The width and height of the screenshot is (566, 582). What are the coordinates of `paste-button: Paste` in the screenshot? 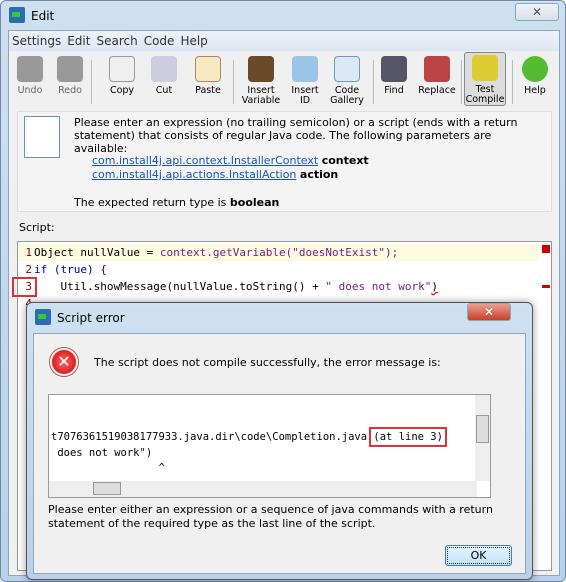 It's located at (208, 75).